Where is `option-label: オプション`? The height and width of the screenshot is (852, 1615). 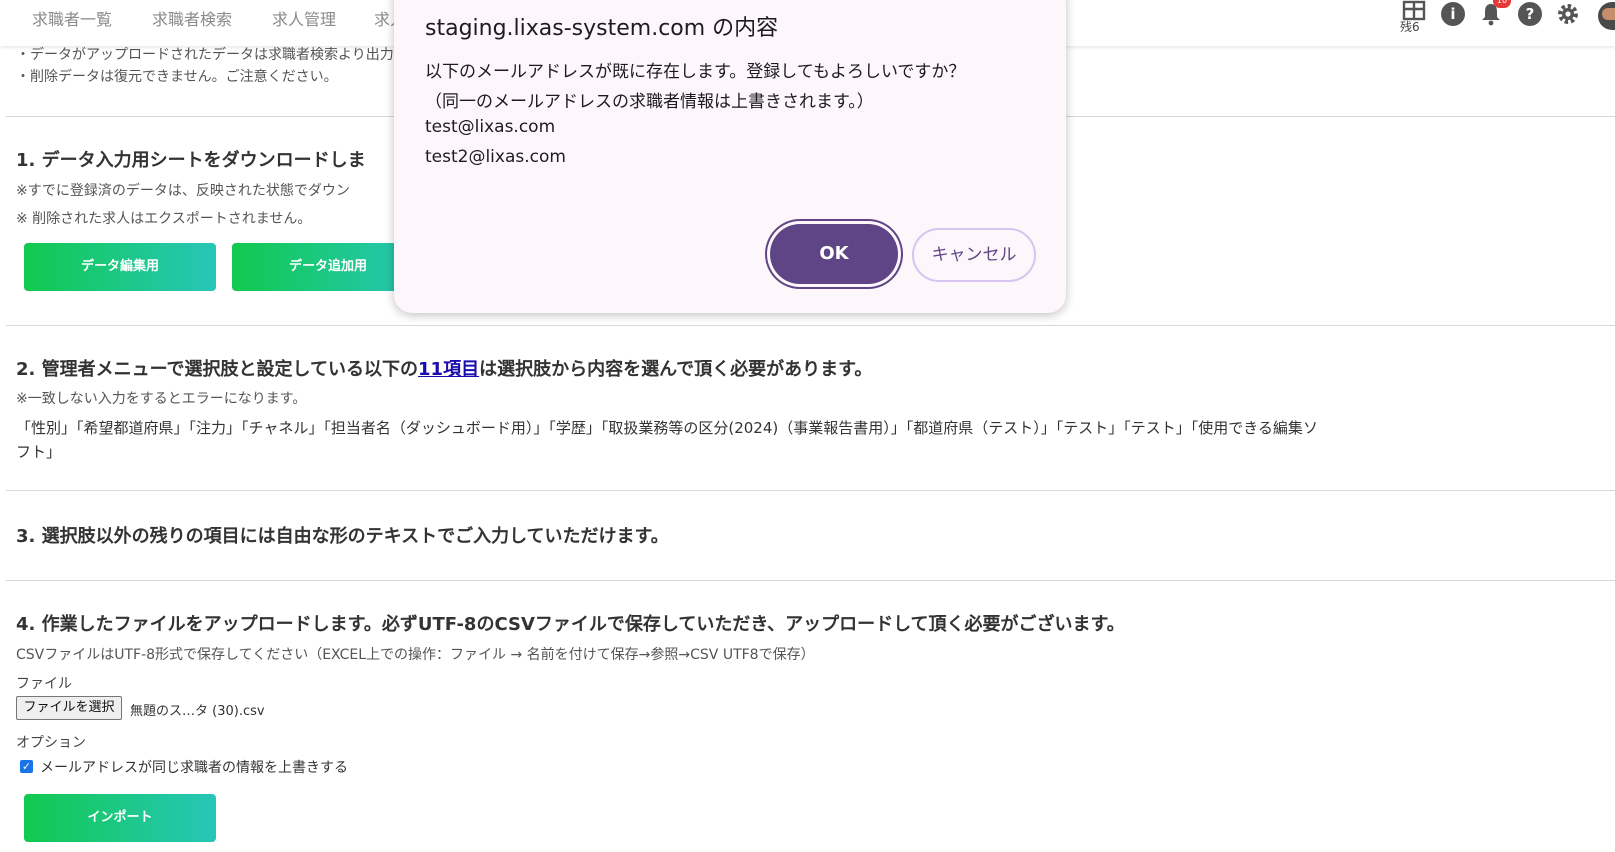
option-label: オプション is located at coordinates (51, 743).